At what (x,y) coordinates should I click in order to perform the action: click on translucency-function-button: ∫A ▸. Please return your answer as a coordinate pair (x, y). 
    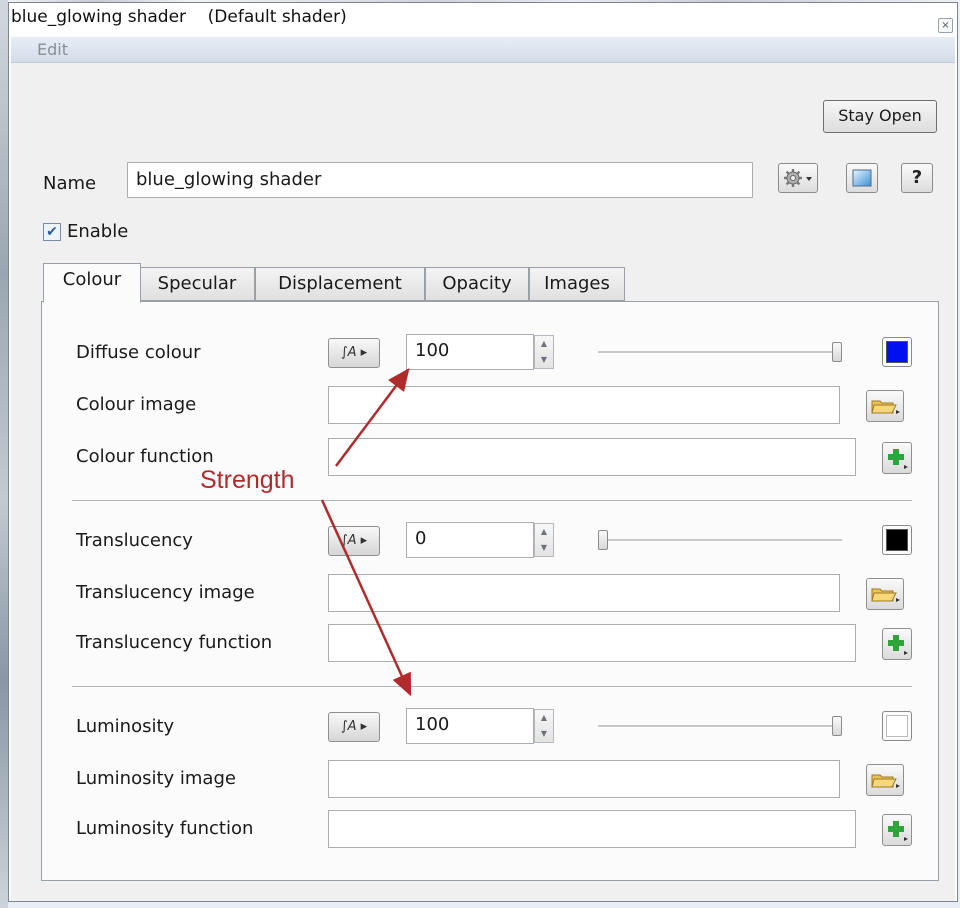
    Looking at the image, I should click on (354, 541).